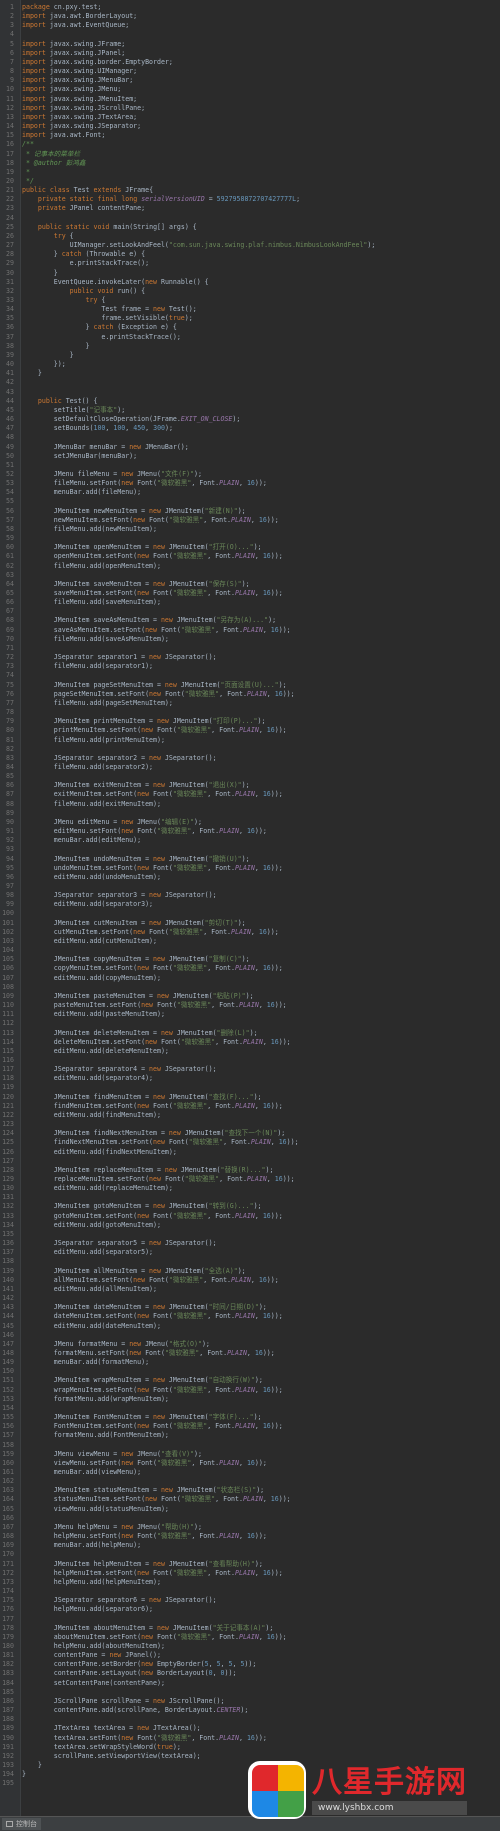  I want to click on code-text: textArea.setWrapStyleWord(true);, so click(101, 1747).